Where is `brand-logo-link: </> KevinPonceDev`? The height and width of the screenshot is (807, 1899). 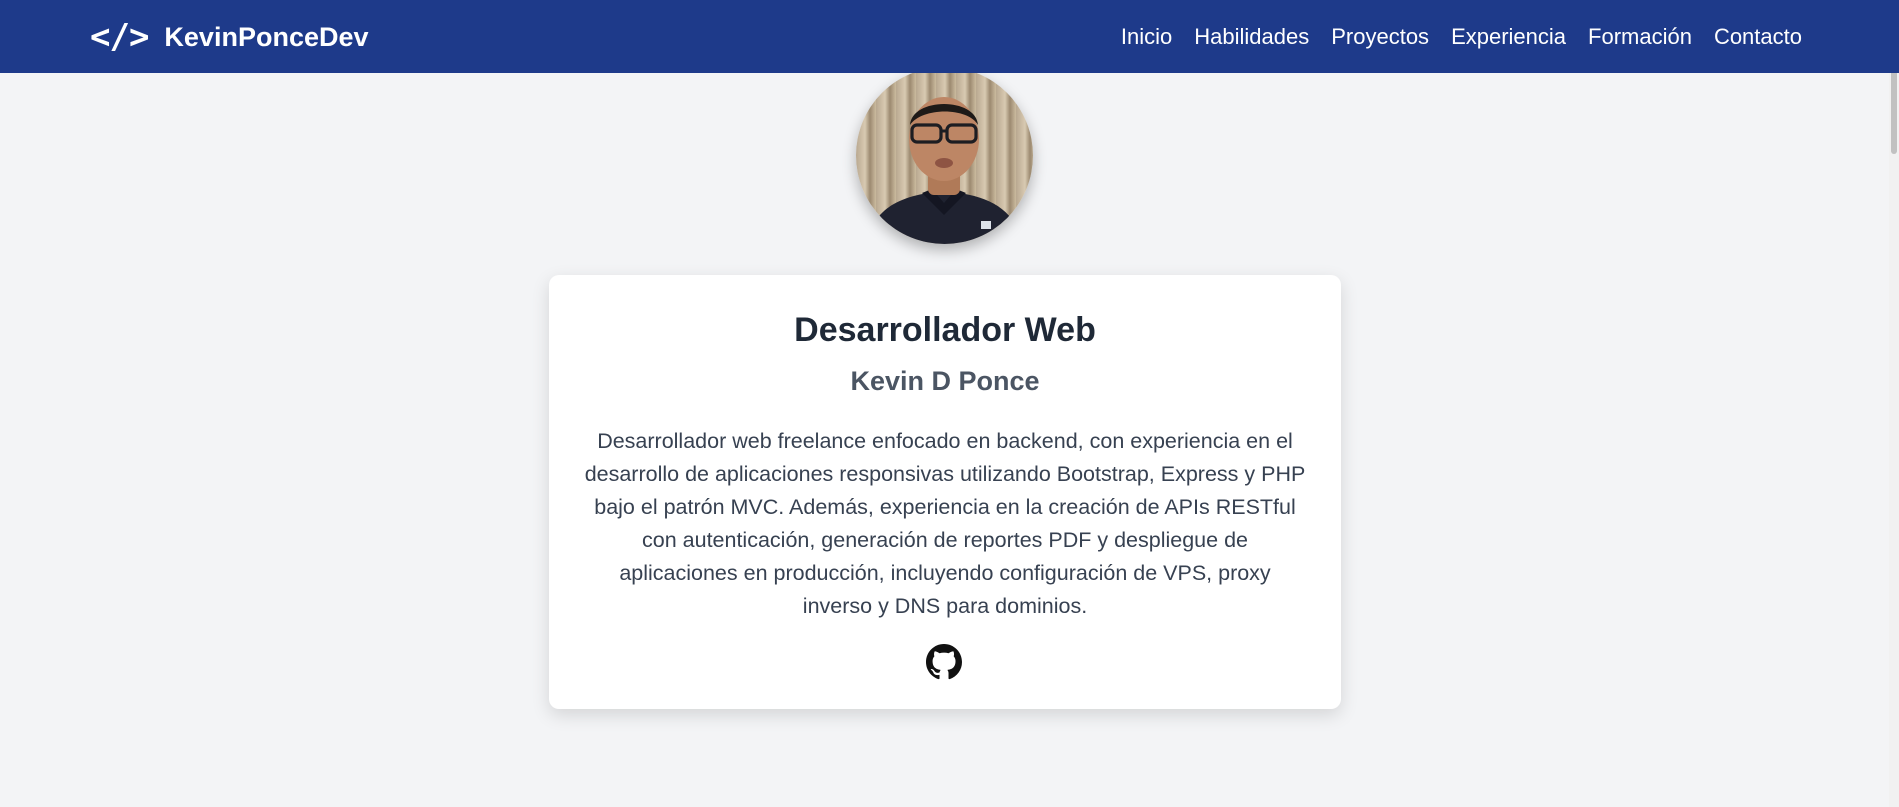
brand-logo-link: </> KevinPonceDev is located at coordinates (229, 37).